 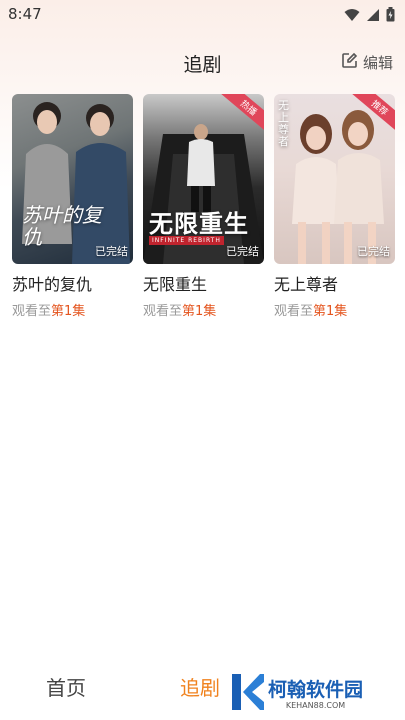 I want to click on status-time: 8:47, so click(x=25, y=14).